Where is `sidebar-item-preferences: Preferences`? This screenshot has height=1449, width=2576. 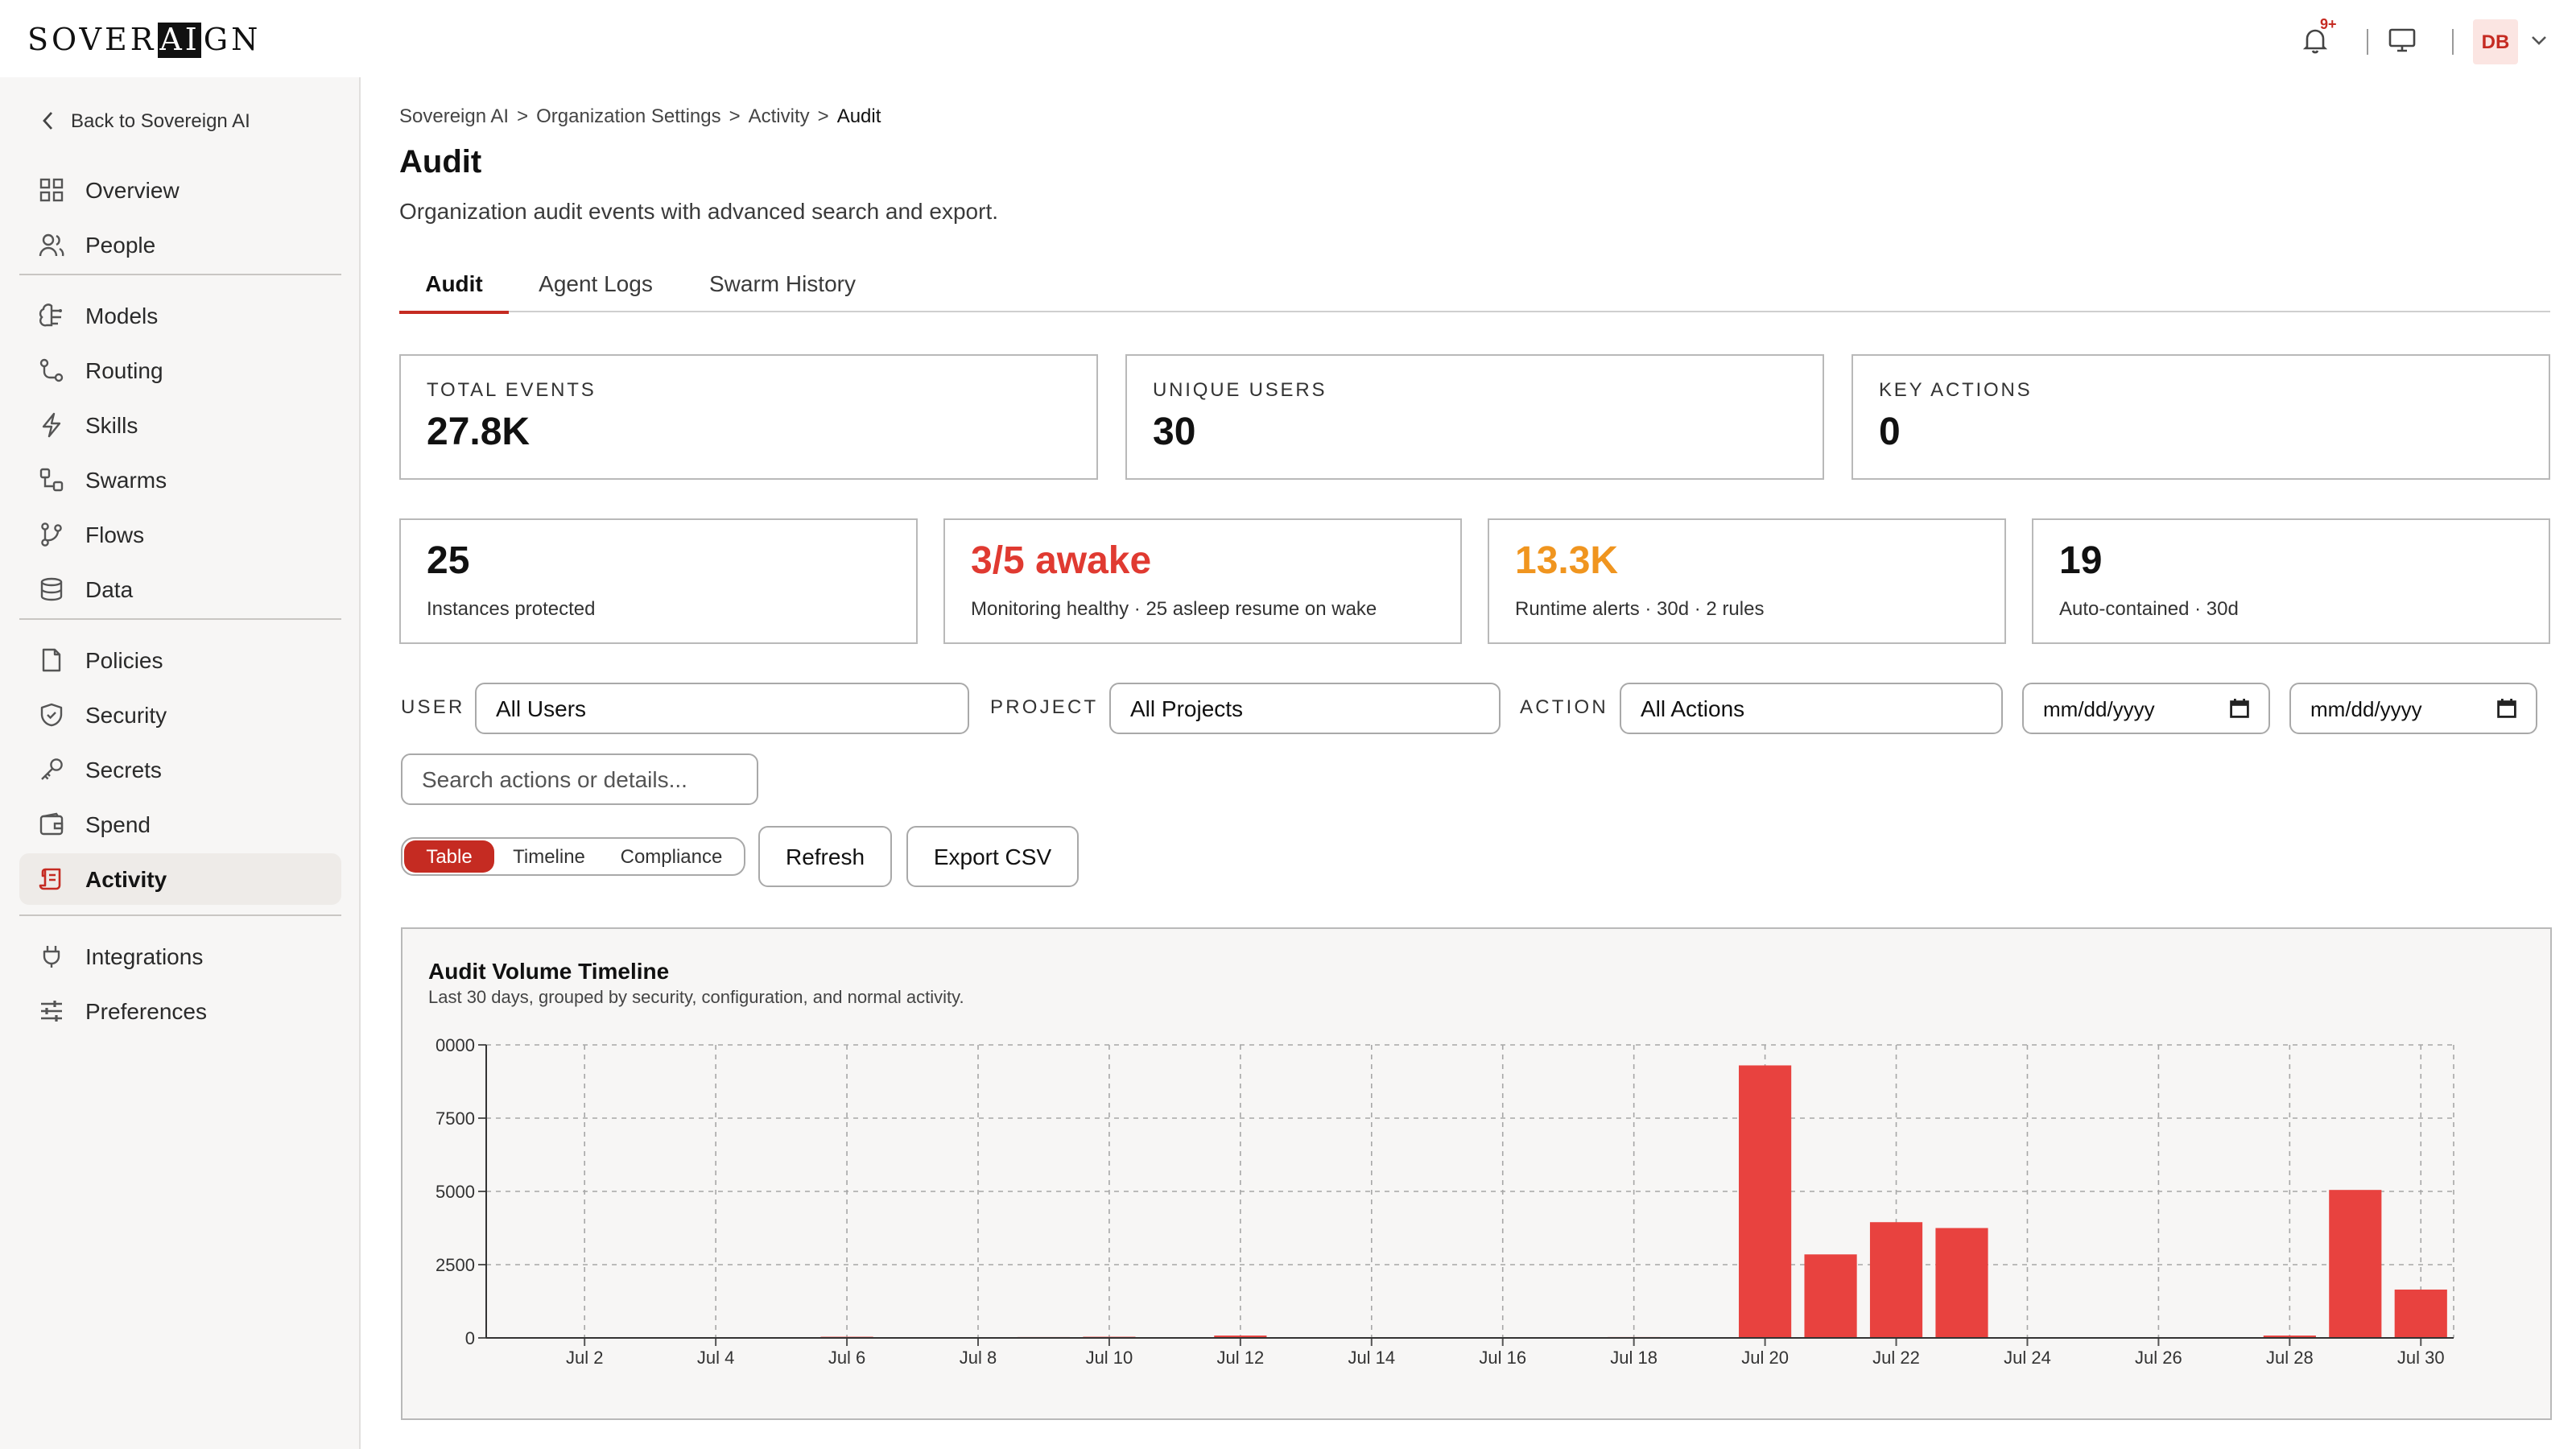 sidebar-item-preferences: Preferences is located at coordinates (180, 1011).